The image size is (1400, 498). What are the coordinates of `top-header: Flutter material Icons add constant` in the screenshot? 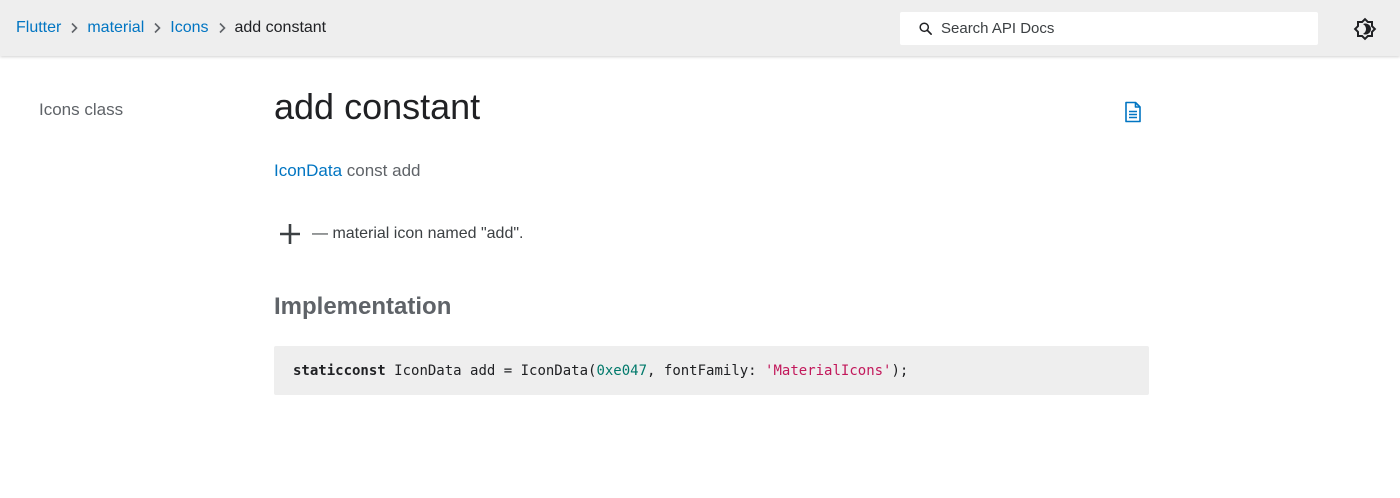 It's located at (700, 28).